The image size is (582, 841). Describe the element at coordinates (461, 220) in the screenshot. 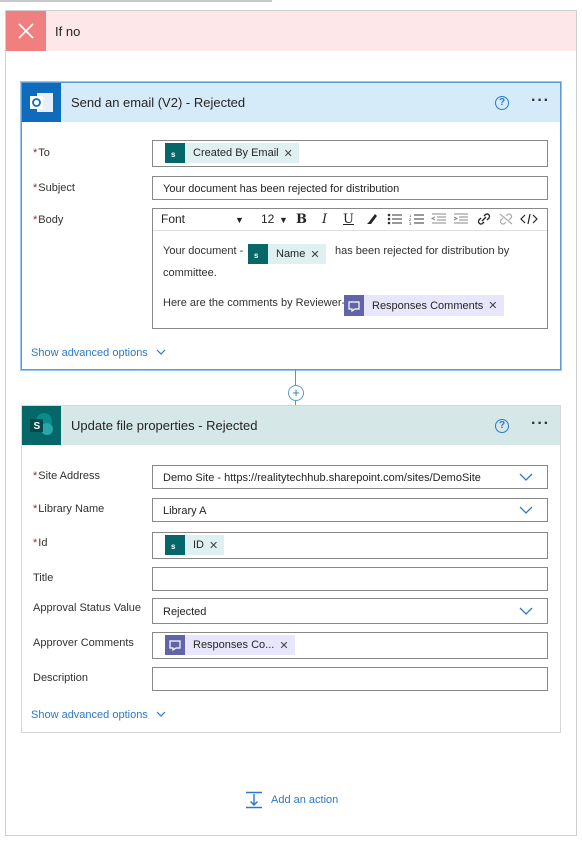

I see `increase-indent-icon` at that location.